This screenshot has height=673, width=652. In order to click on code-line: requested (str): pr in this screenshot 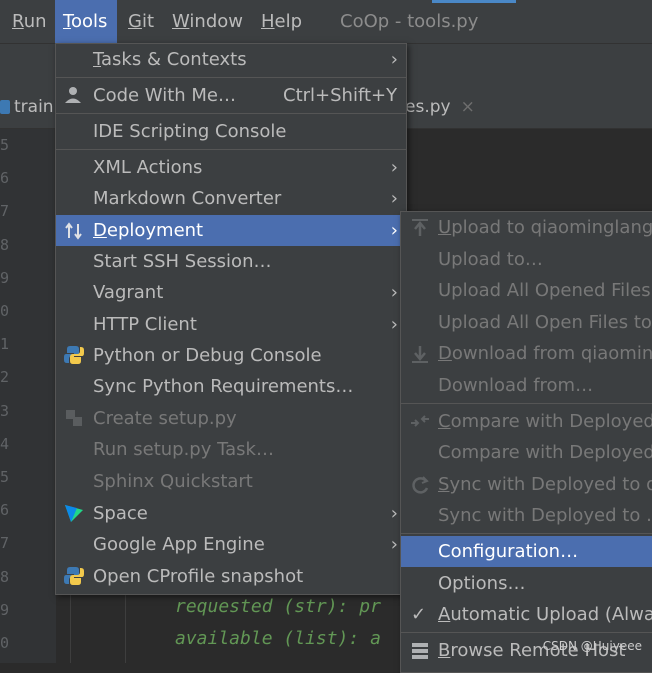, I will do `click(278, 606)`.